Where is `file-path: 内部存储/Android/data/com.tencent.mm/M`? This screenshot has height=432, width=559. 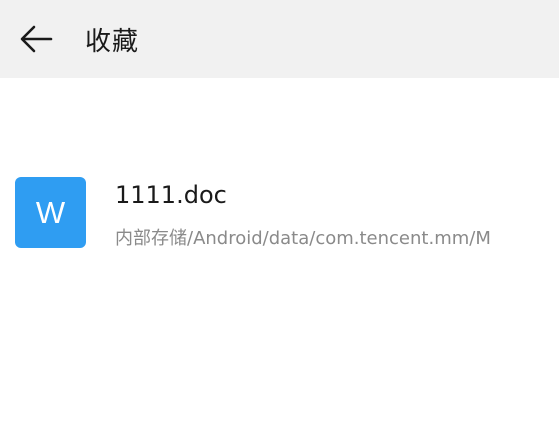 file-path: 内部存储/Android/data/com.tencent.mm/M is located at coordinates (303, 238).